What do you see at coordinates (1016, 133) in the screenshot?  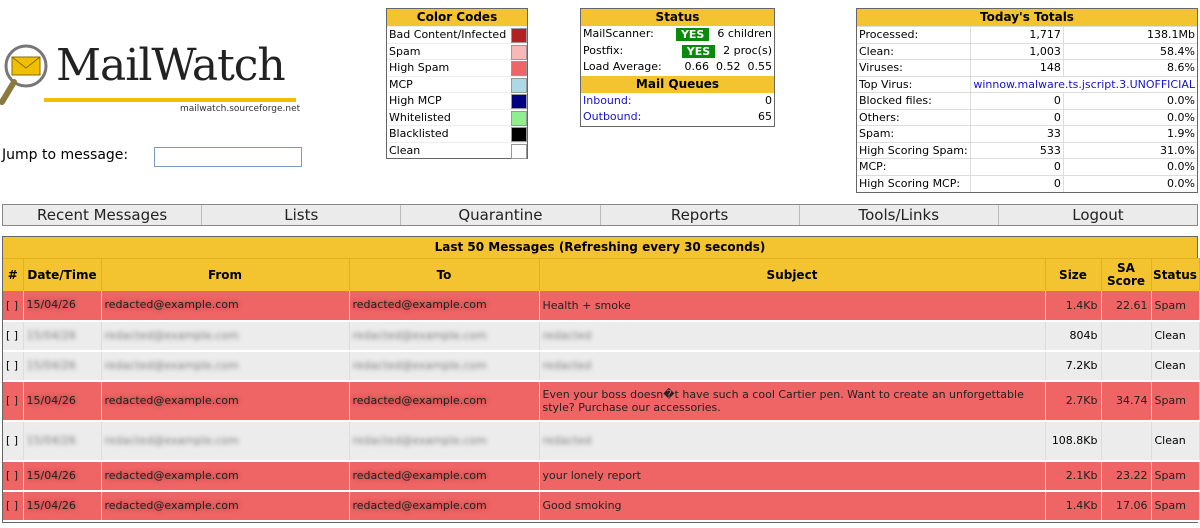 I see `totals-count: 33` at bounding box center [1016, 133].